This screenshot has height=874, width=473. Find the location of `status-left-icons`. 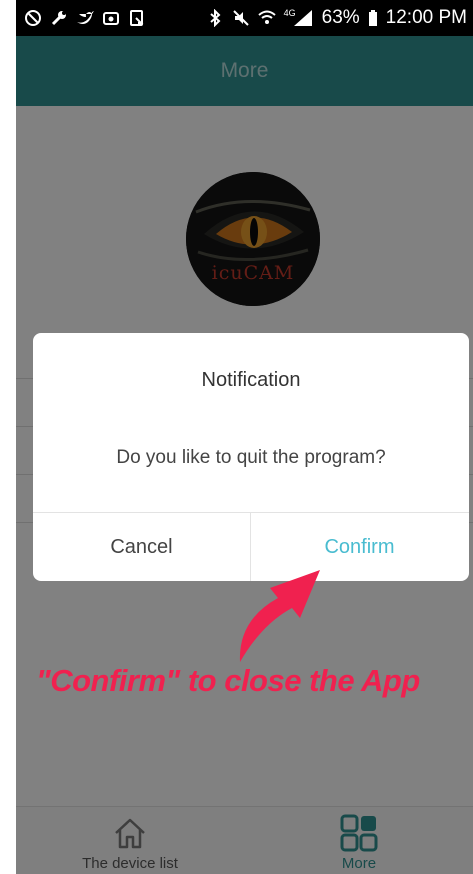

status-left-icons is located at coordinates (85, 18).